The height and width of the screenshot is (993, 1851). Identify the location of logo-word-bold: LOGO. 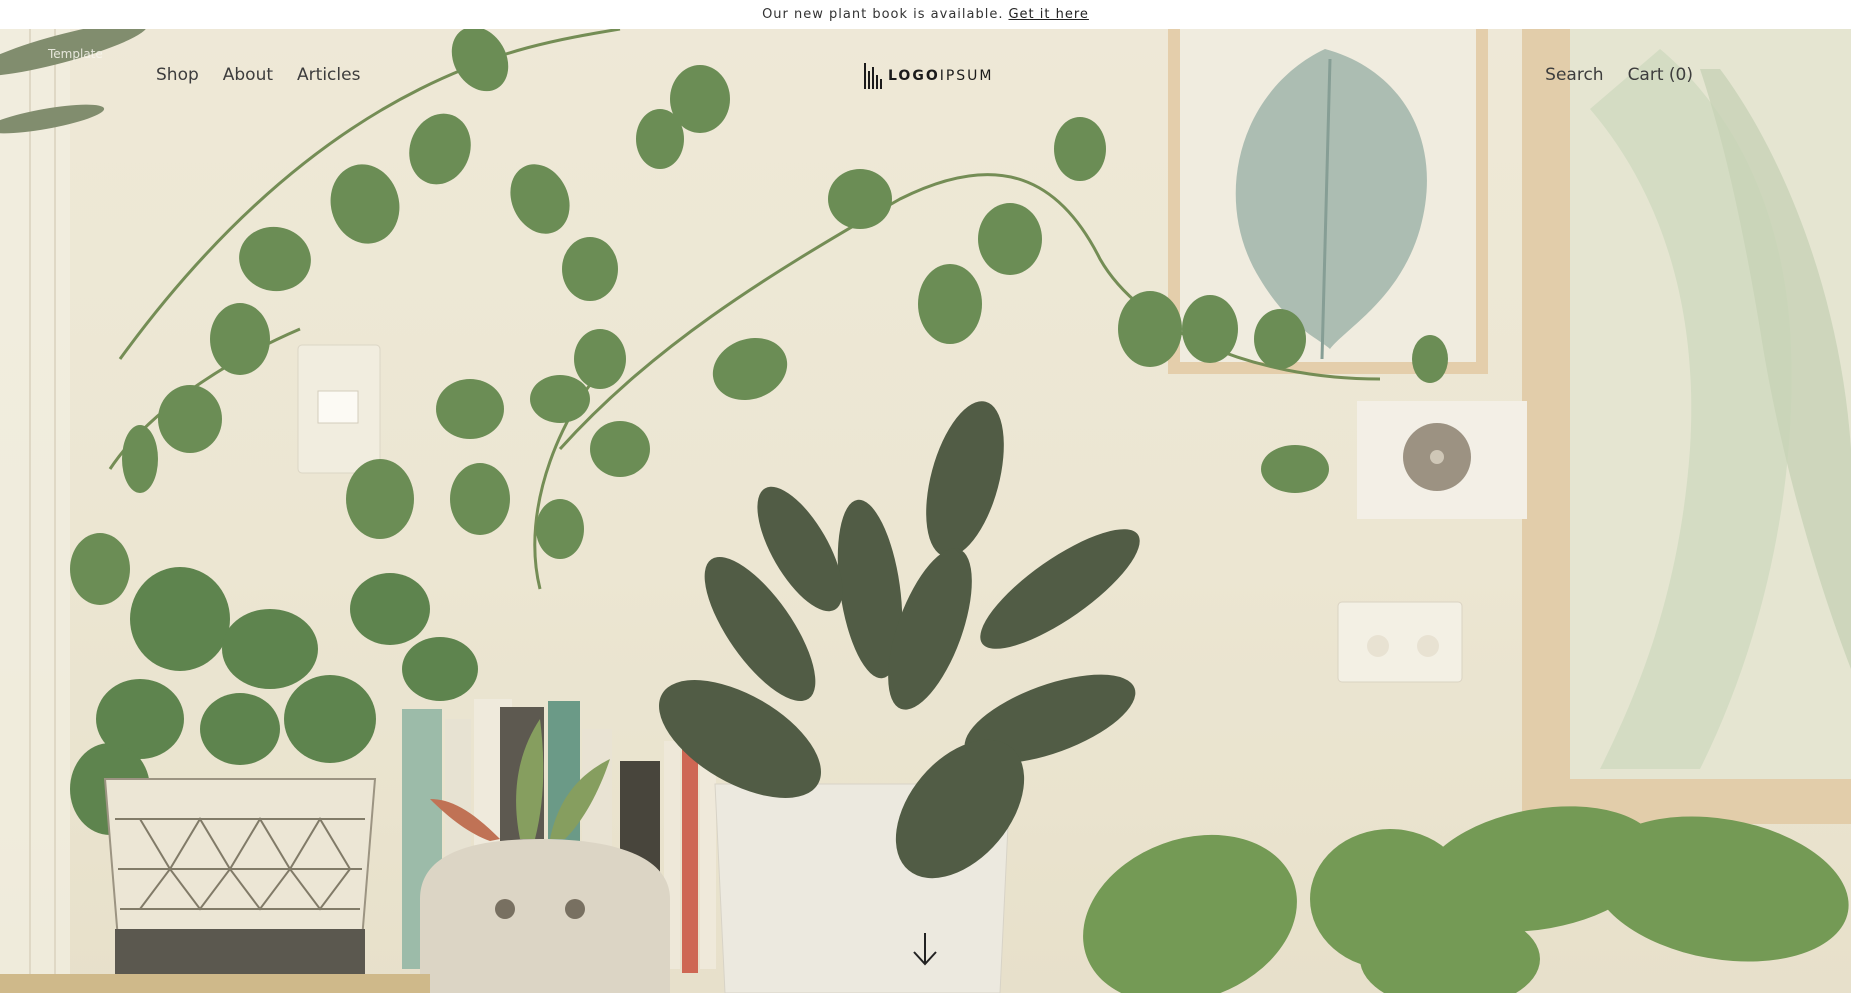
(914, 76).